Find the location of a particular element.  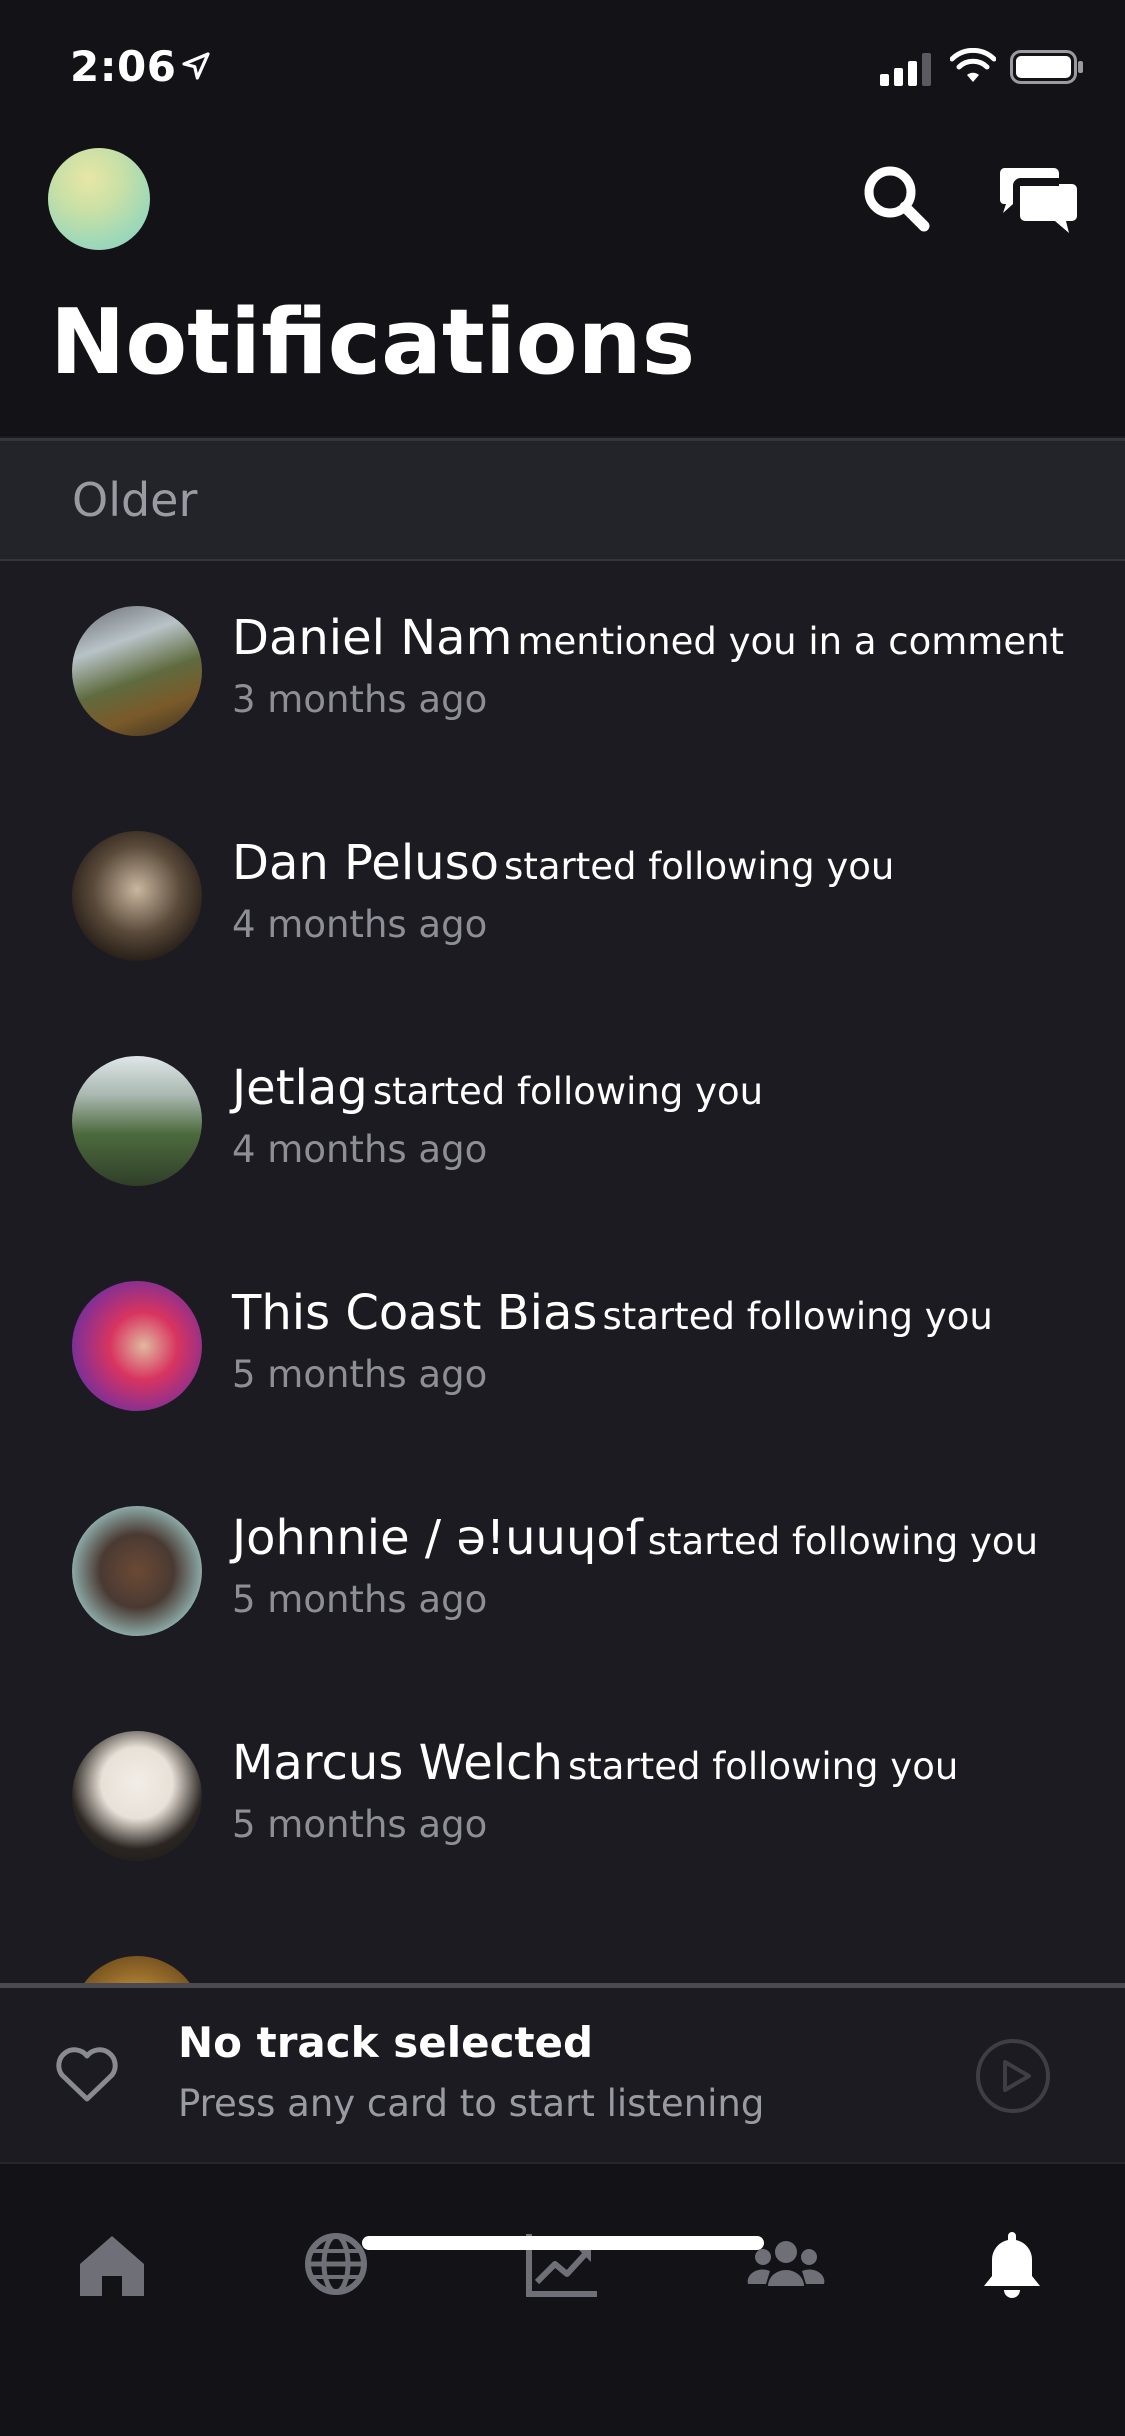

wifi-icon is located at coordinates (973, 65).